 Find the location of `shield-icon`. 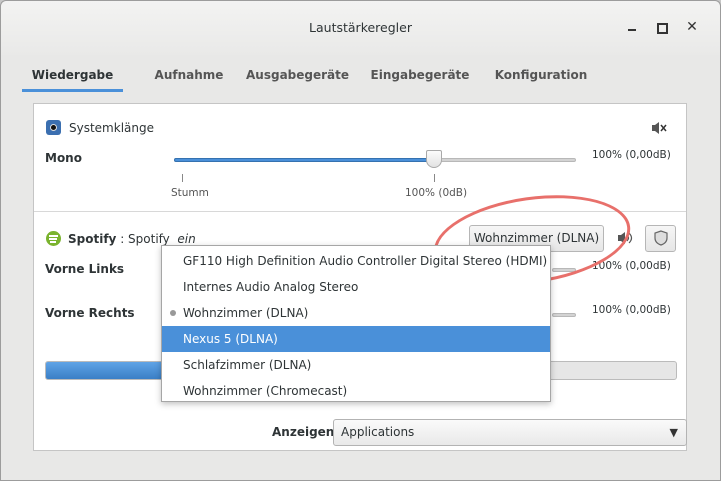

shield-icon is located at coordinates (660, 238).